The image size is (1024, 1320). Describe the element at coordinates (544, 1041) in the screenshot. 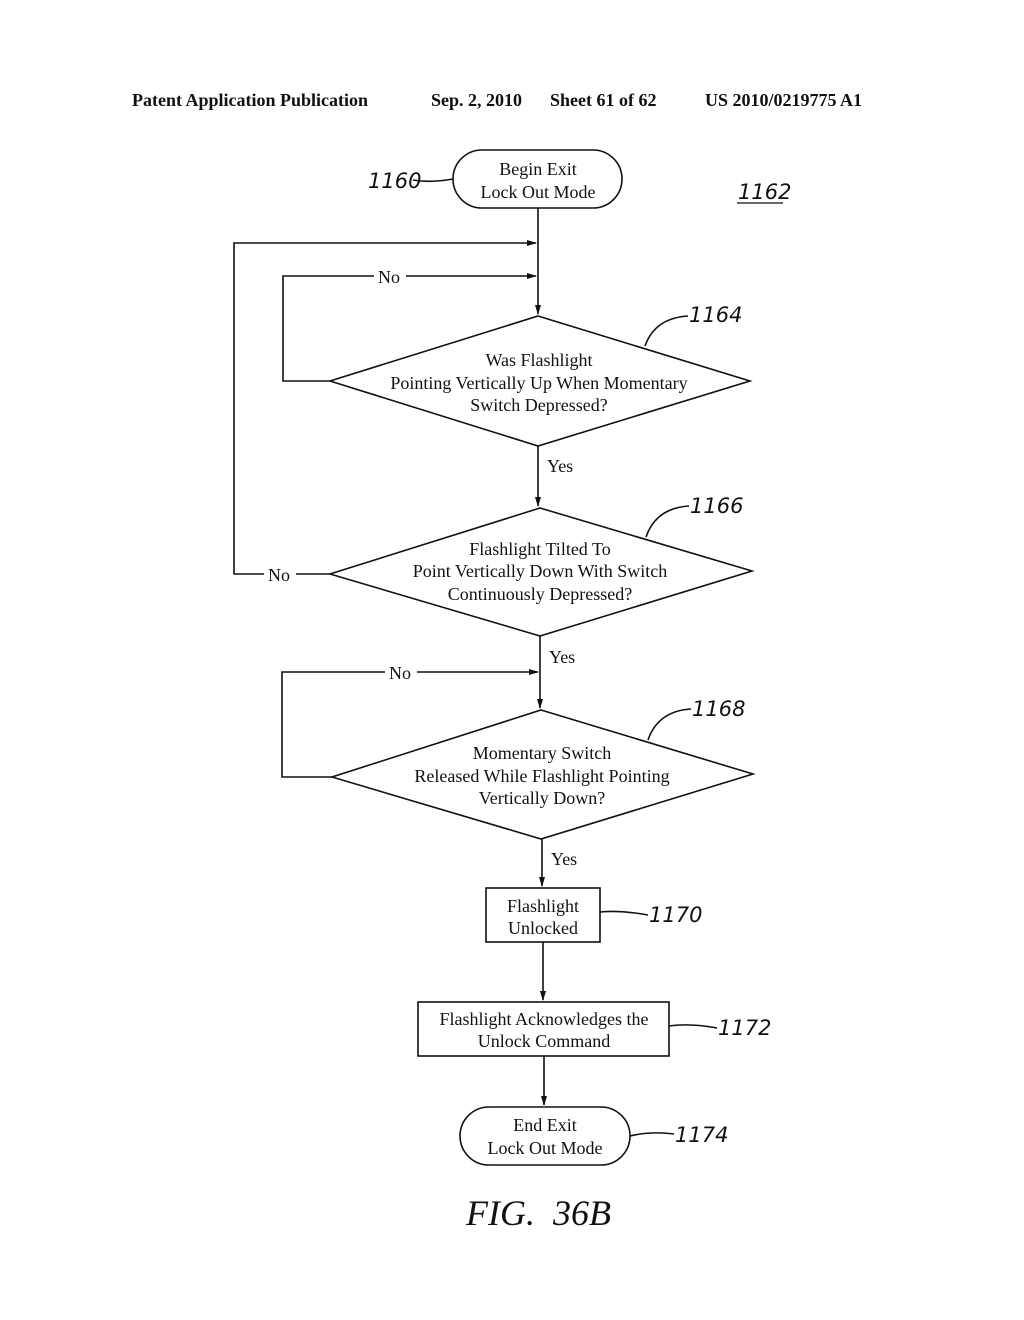

I see `process-1172-line2: Unlock Command` at that location.